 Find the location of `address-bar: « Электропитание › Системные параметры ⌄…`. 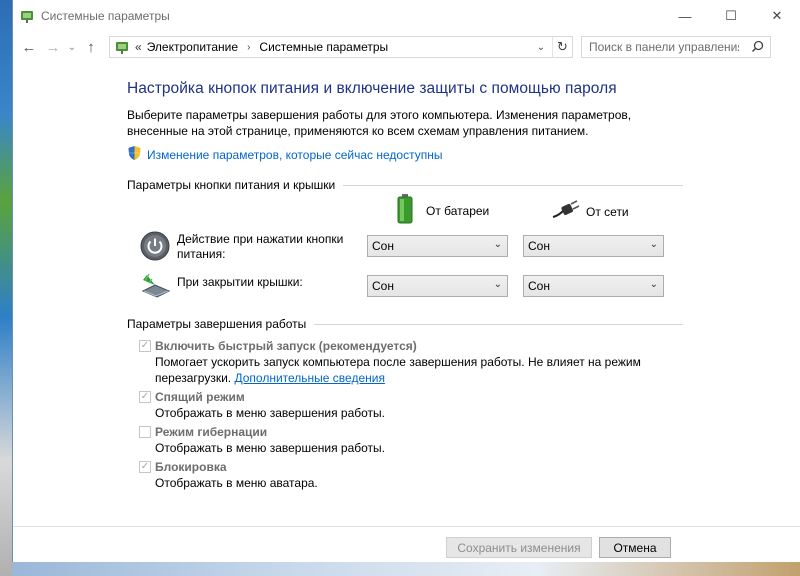

address-bar: « Электропитание › Системные параметры ⌄… is located at coordinates (341, 47).